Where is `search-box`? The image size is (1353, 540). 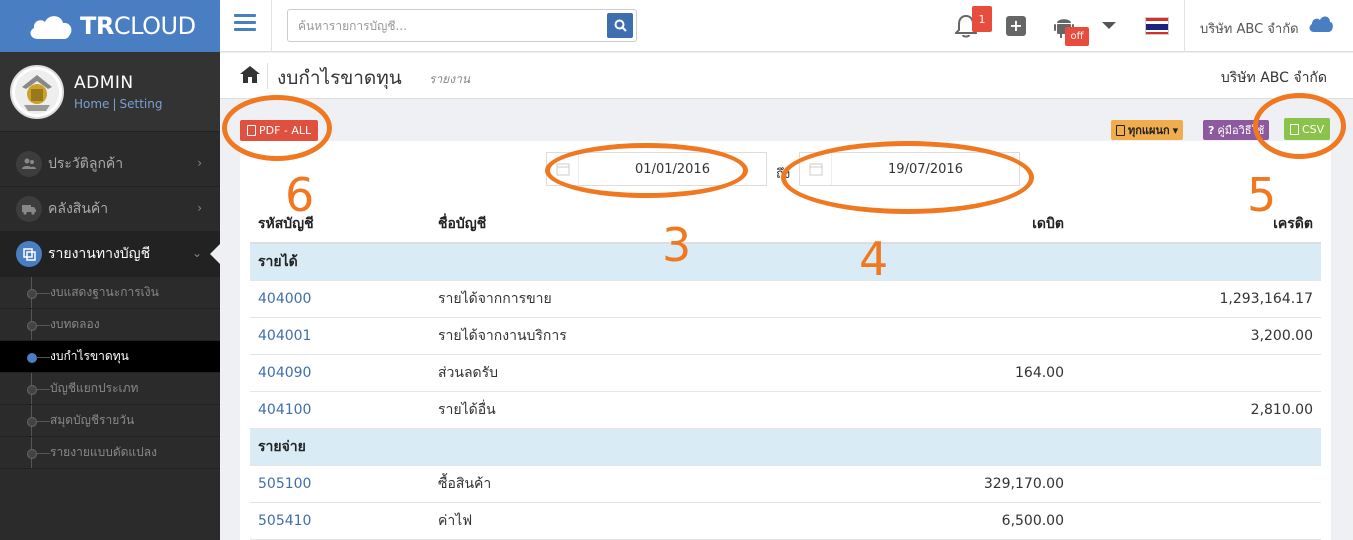 search-box is located at coordinates (462, 25).